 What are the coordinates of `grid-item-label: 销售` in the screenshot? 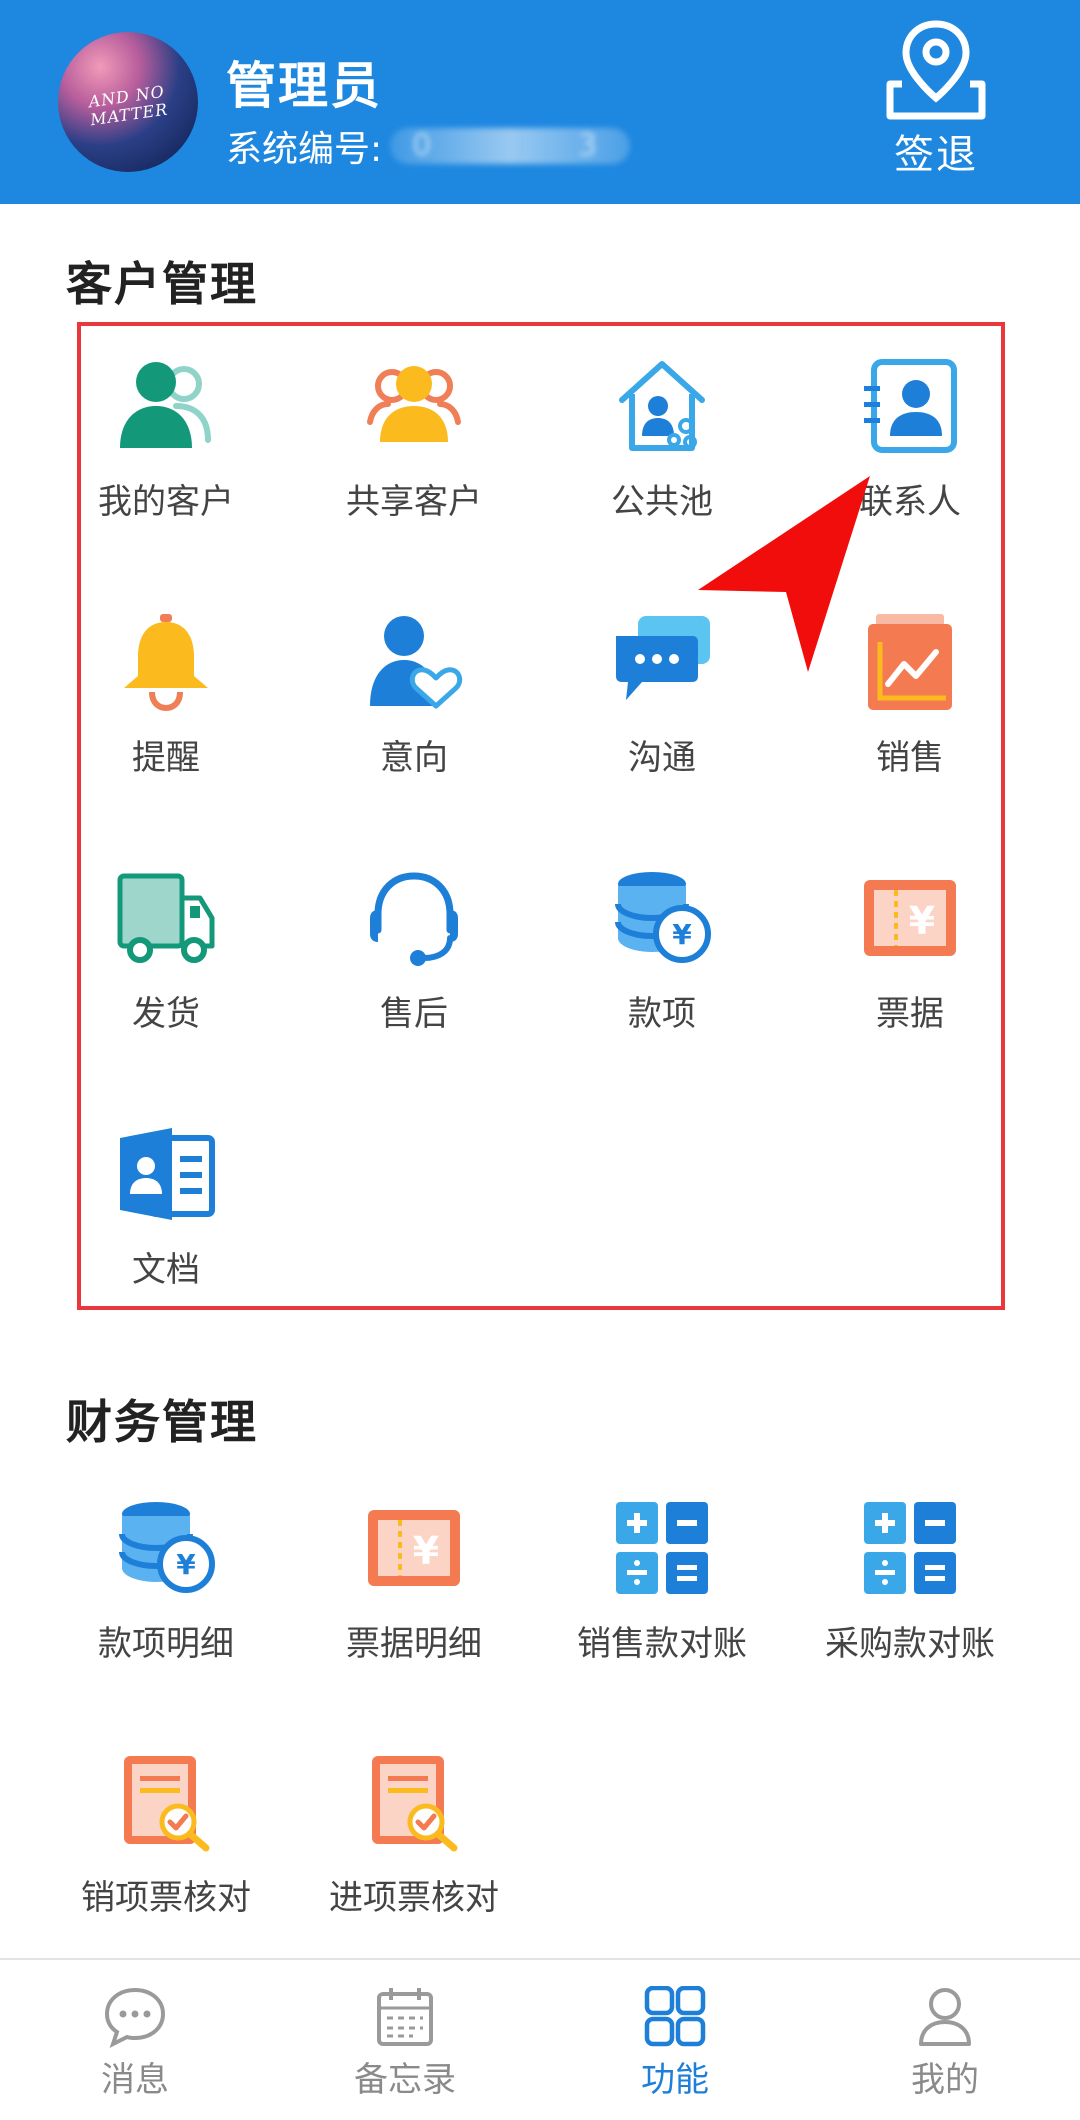 It's located at (910, 758).